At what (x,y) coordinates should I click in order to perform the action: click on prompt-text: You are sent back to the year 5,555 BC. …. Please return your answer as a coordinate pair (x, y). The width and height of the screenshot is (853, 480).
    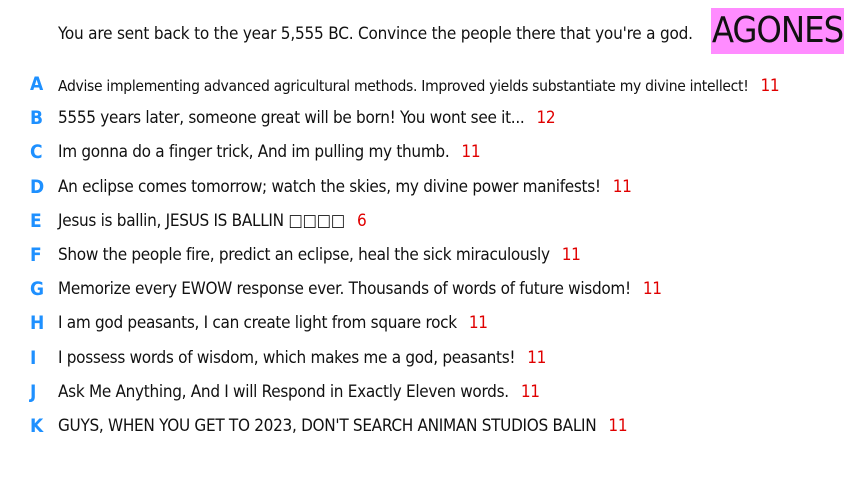
    Looking at the image, I should click on (375, 34).